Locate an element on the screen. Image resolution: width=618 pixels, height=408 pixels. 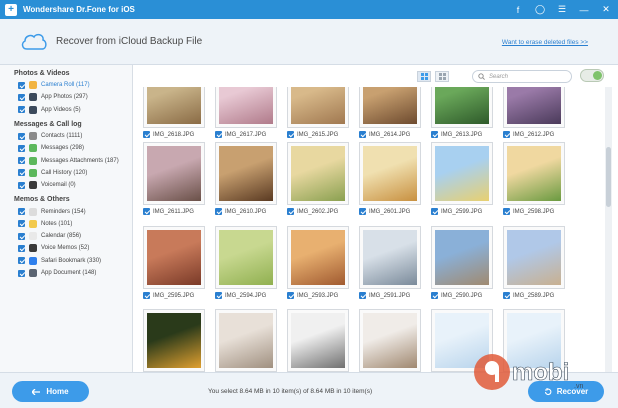
sidebar-item: Call History (120) is located at coordinates (66, 173).